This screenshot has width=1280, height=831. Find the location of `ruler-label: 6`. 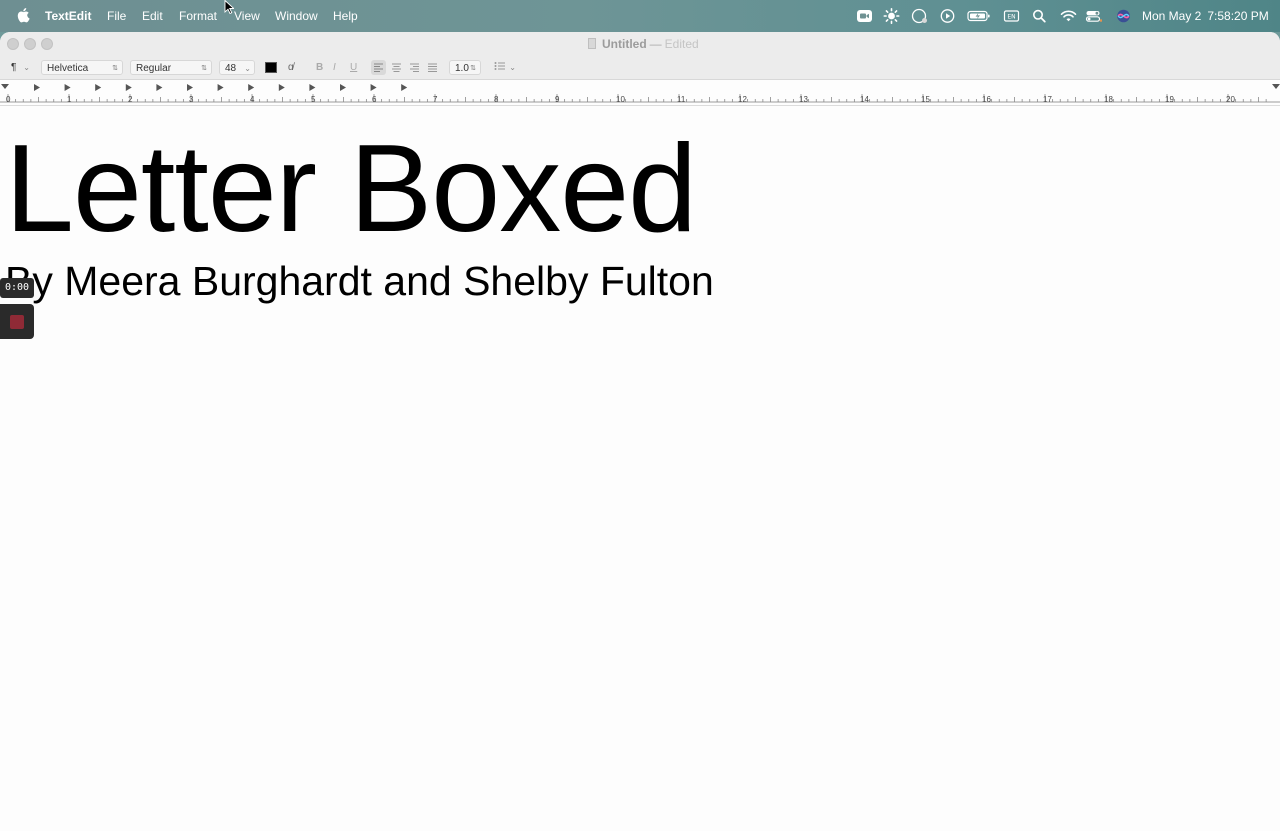

ruler-label: 6 is located at coordinates (374, 99).